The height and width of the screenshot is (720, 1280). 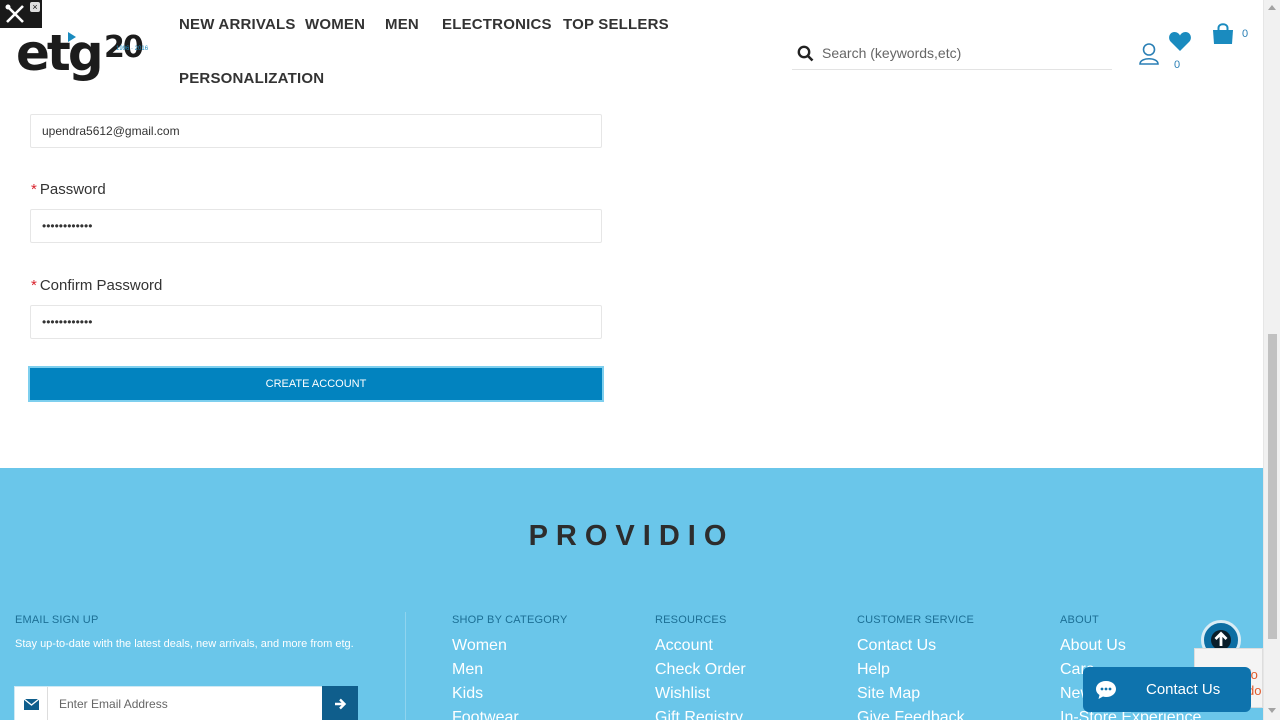 What do you see at coordinates (31, 703) in the screenshot?
I see `envelope-icon` at bounding box center [31, 703].